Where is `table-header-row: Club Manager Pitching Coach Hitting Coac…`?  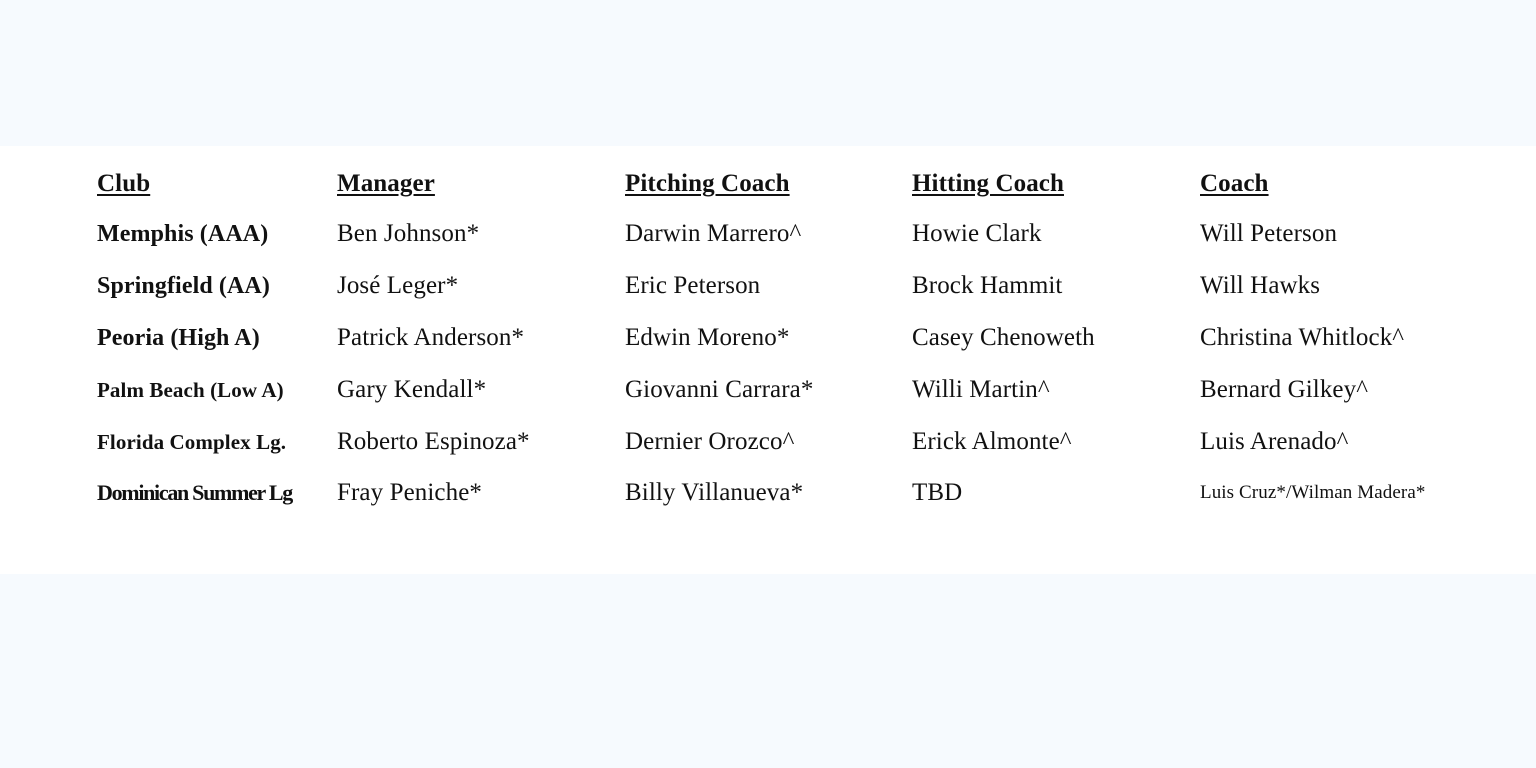
table-header-row: Club Manager Pitching Coach Hitting Coac… is located at coordinates (768, 184).